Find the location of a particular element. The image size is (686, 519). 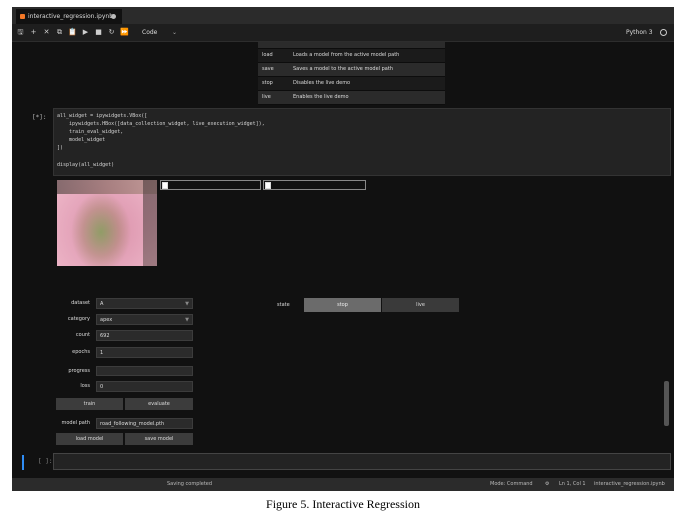

table-row: live Enables the live demo is located at coordinates (351, 98).